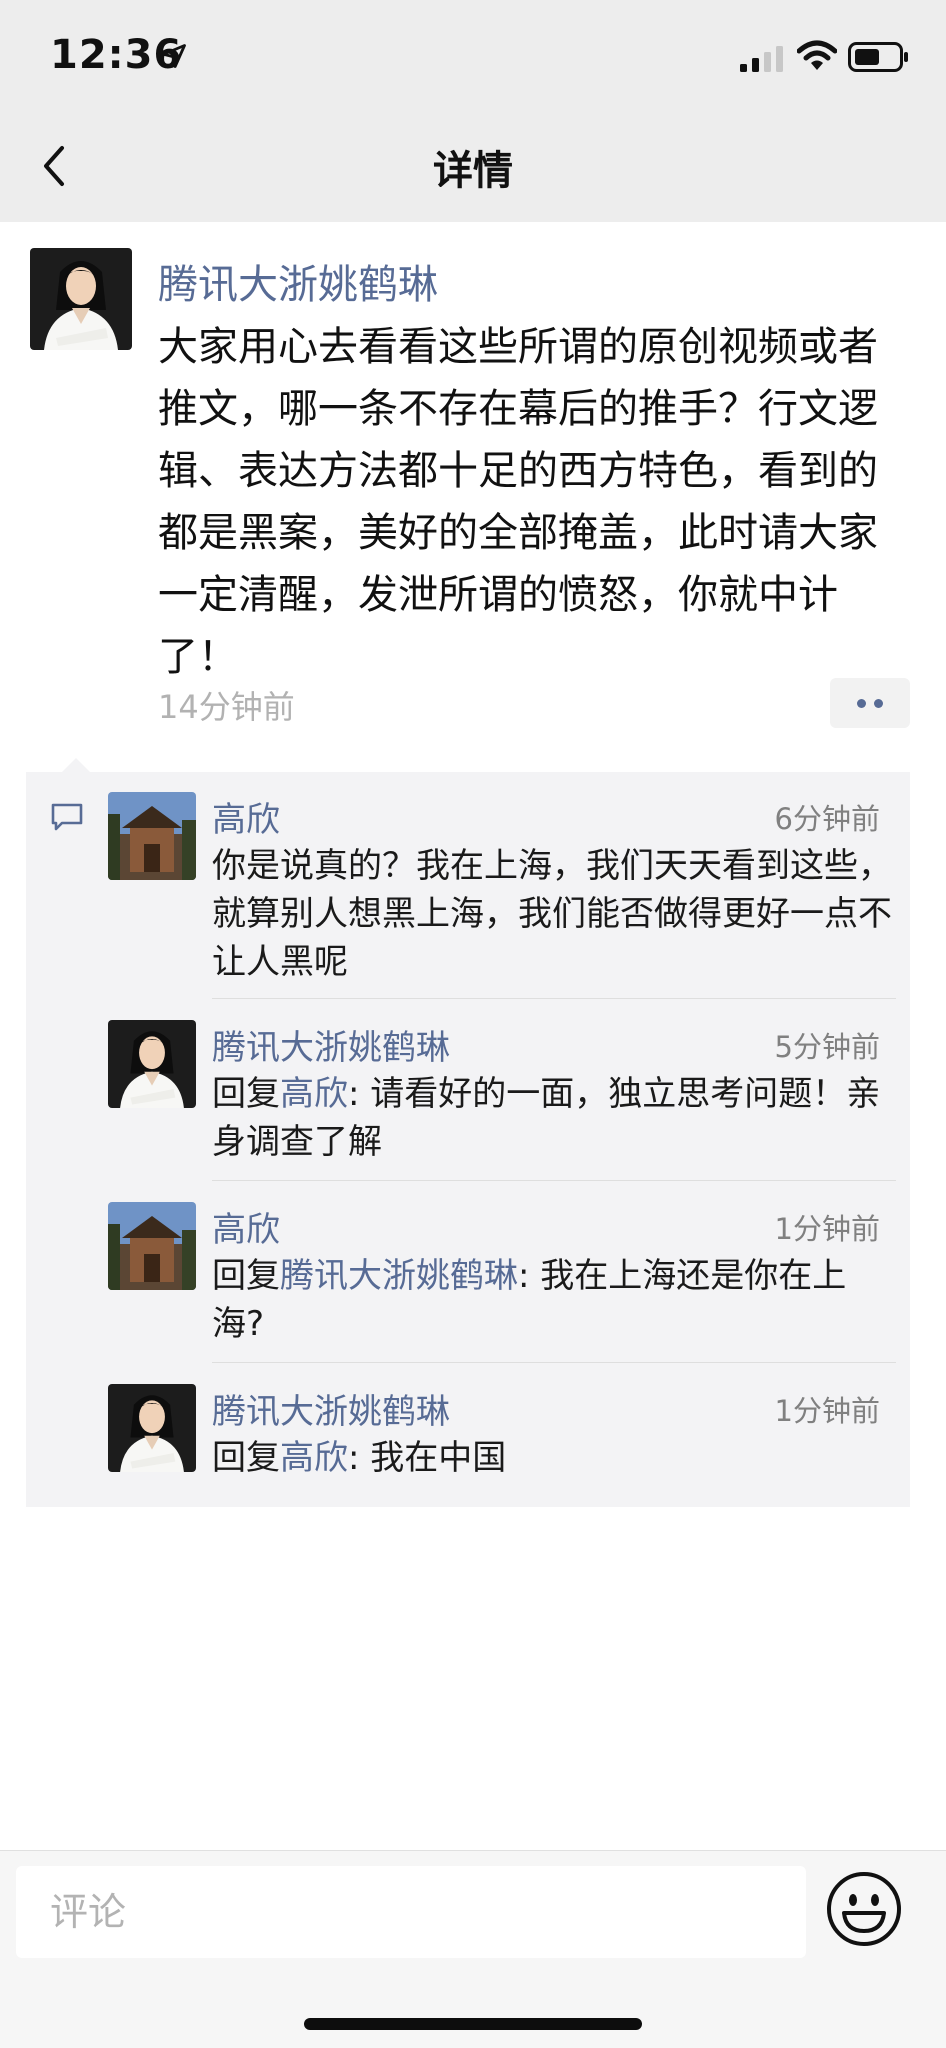  Describe the element at coordinates (427, 1458) in the screenshot. I see `reply-body: : 我在中国` at that location.